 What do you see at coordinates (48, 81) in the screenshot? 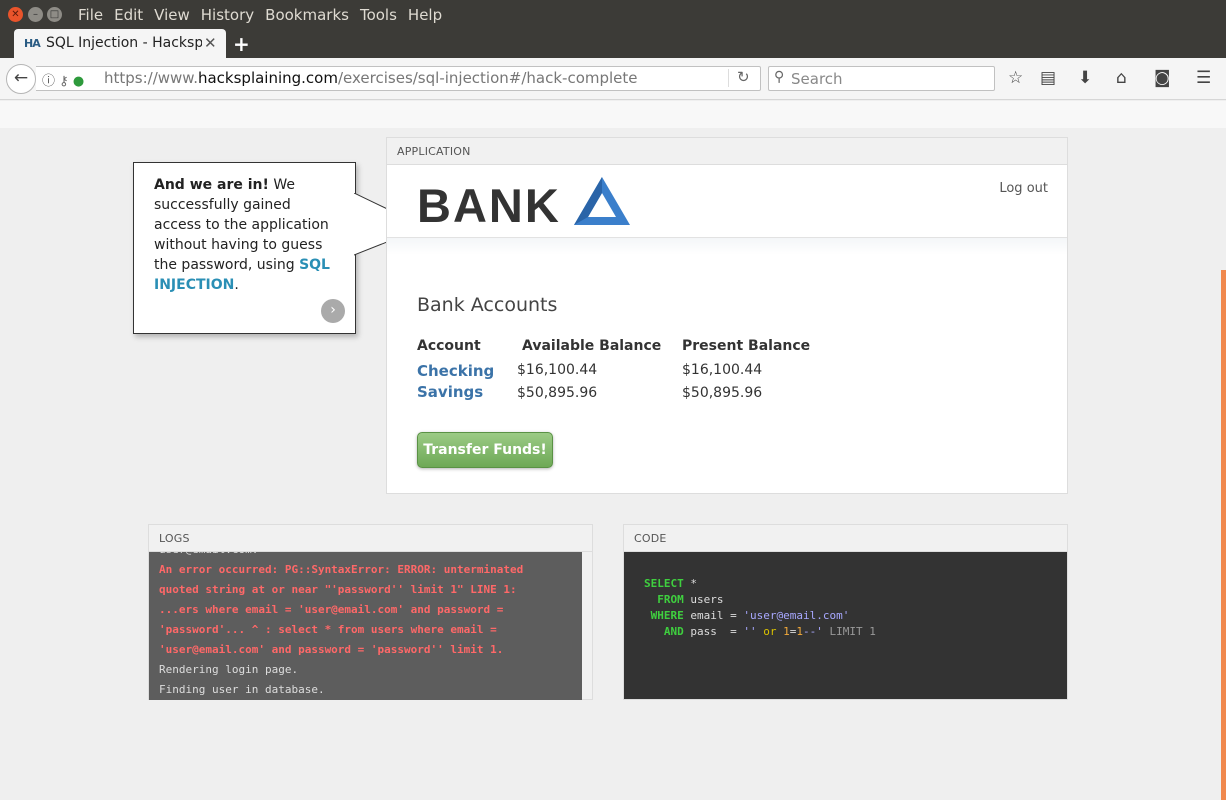
I see `info-icon: ⓘ` at bounding box center [48, 81].